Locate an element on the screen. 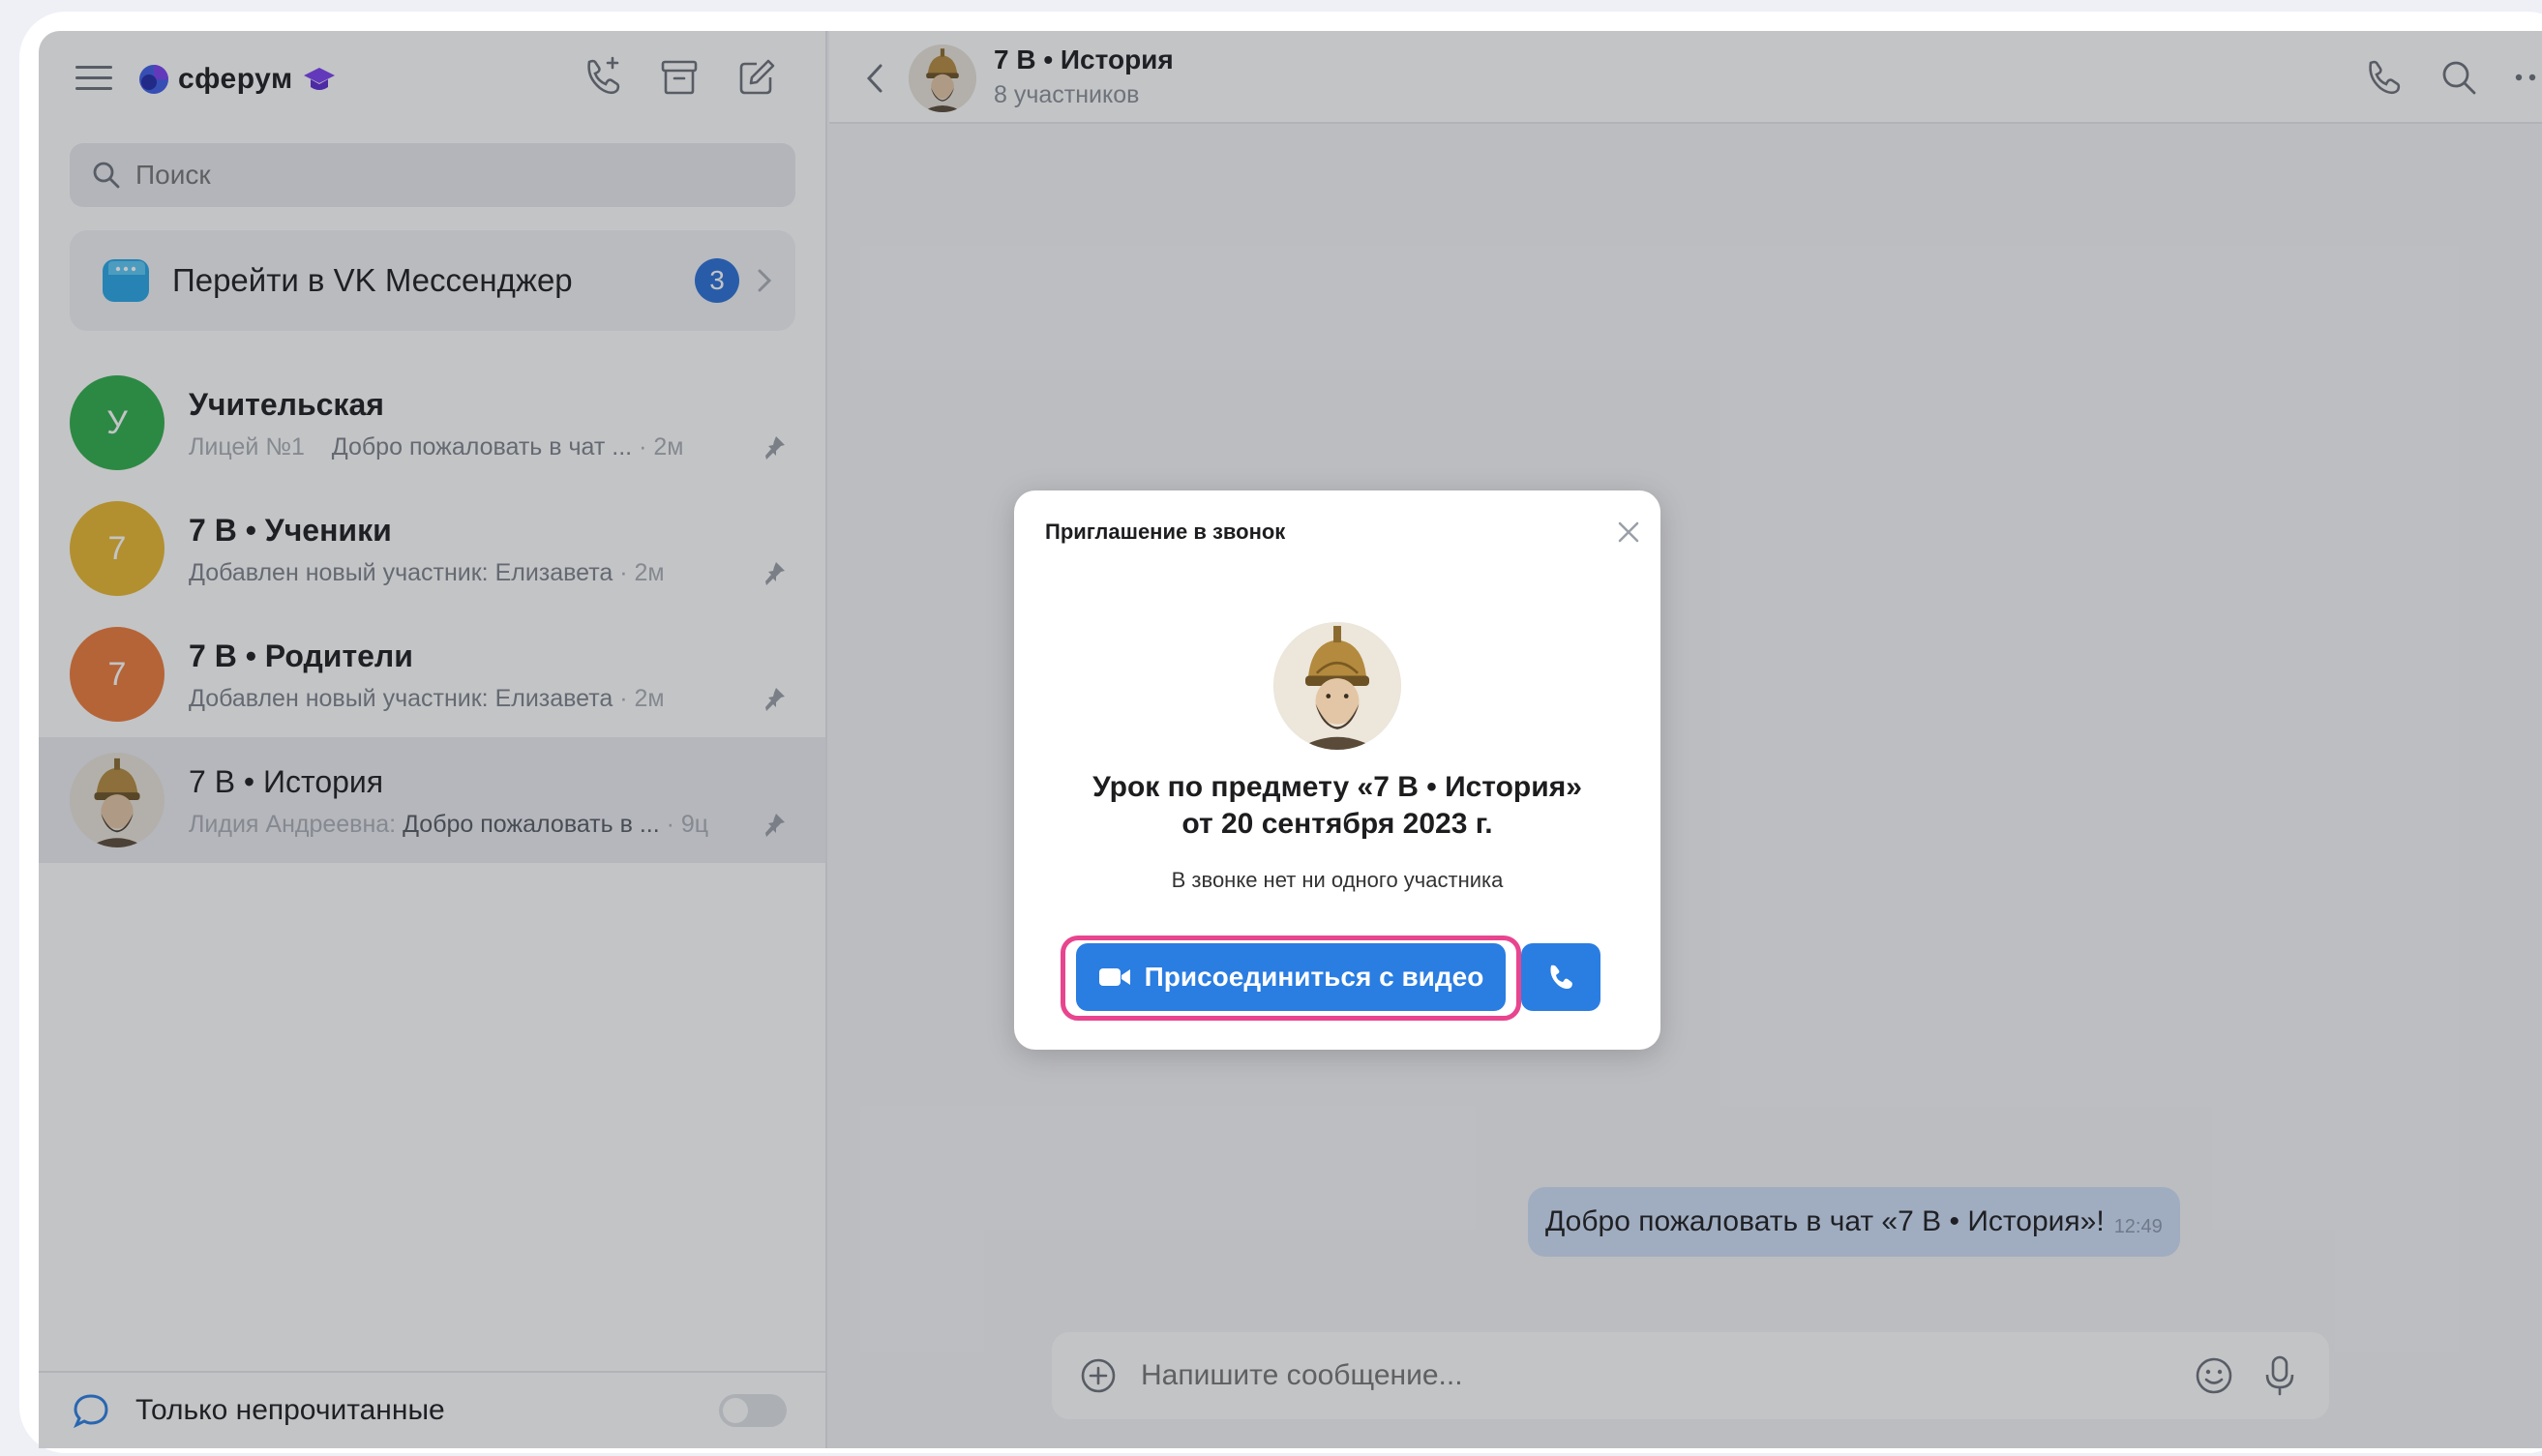 The height and width of the screenshot is (1456, 2542). close-icon is located at coordinates (1628, 532).